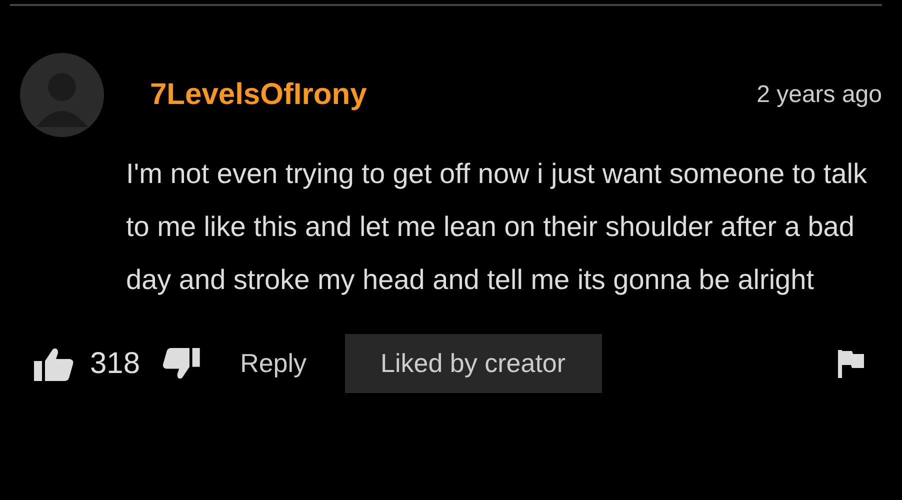  I want to click on reply-button: Reply, so click(273, 363).